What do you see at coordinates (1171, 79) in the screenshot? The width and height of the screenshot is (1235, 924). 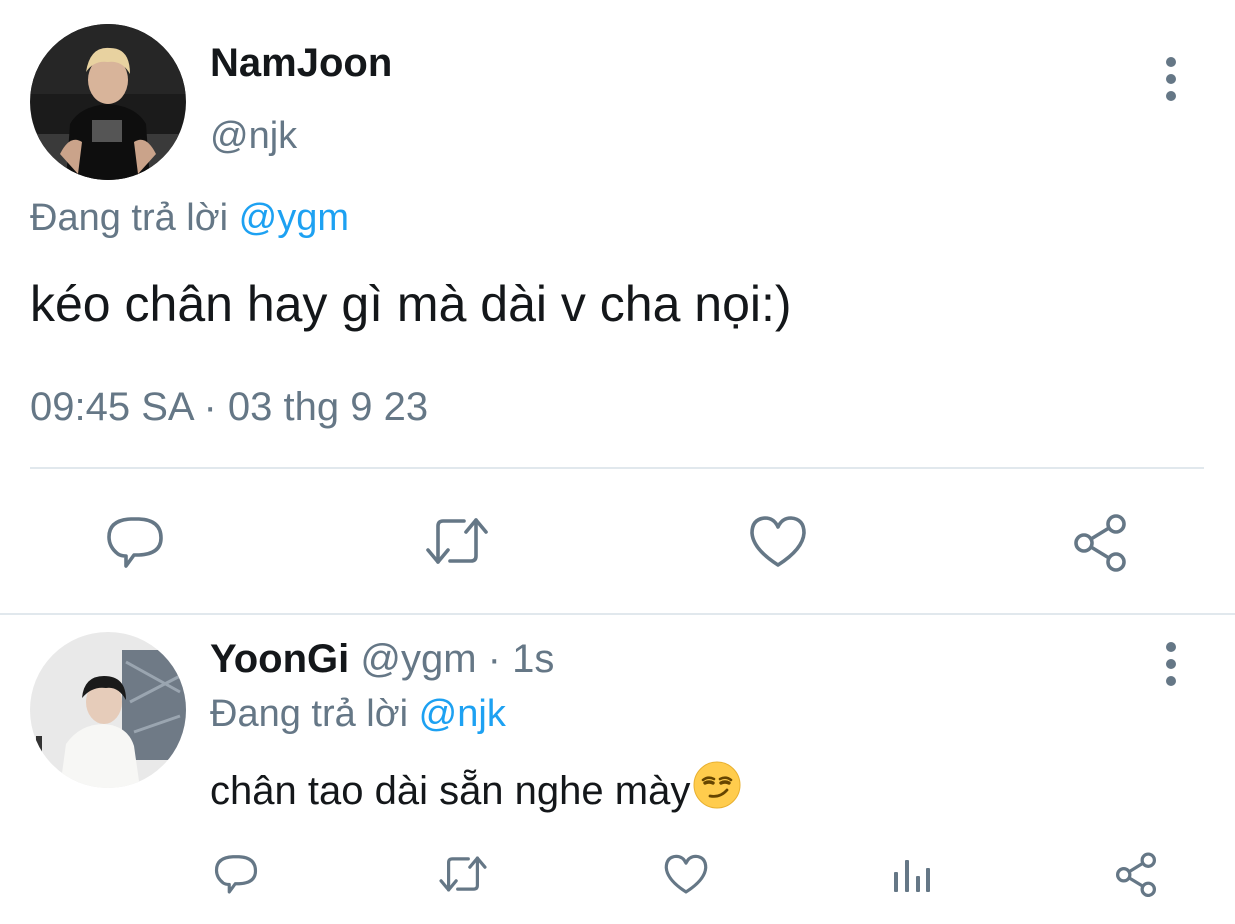 I see `more-options-icon` at bounding box center [1171, 79].